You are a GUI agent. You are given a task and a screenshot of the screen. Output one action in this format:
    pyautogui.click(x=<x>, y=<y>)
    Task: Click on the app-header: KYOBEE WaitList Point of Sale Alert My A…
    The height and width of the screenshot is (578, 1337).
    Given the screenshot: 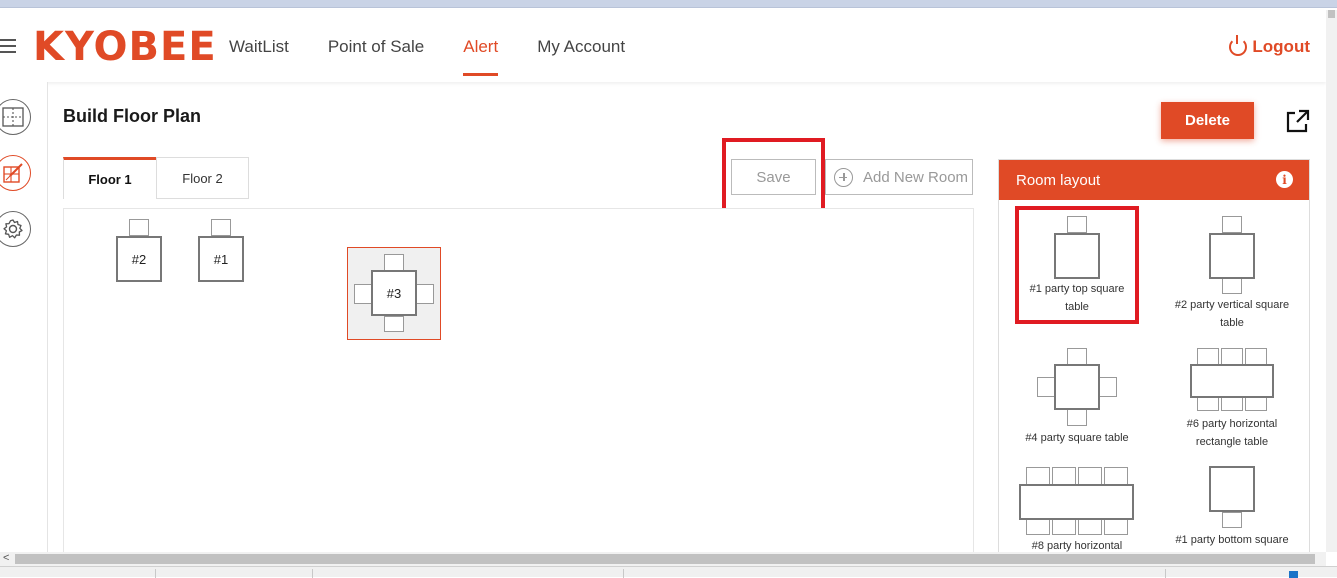 What is the action you would take?
    pyautogui.click(x=663, y=46)
    